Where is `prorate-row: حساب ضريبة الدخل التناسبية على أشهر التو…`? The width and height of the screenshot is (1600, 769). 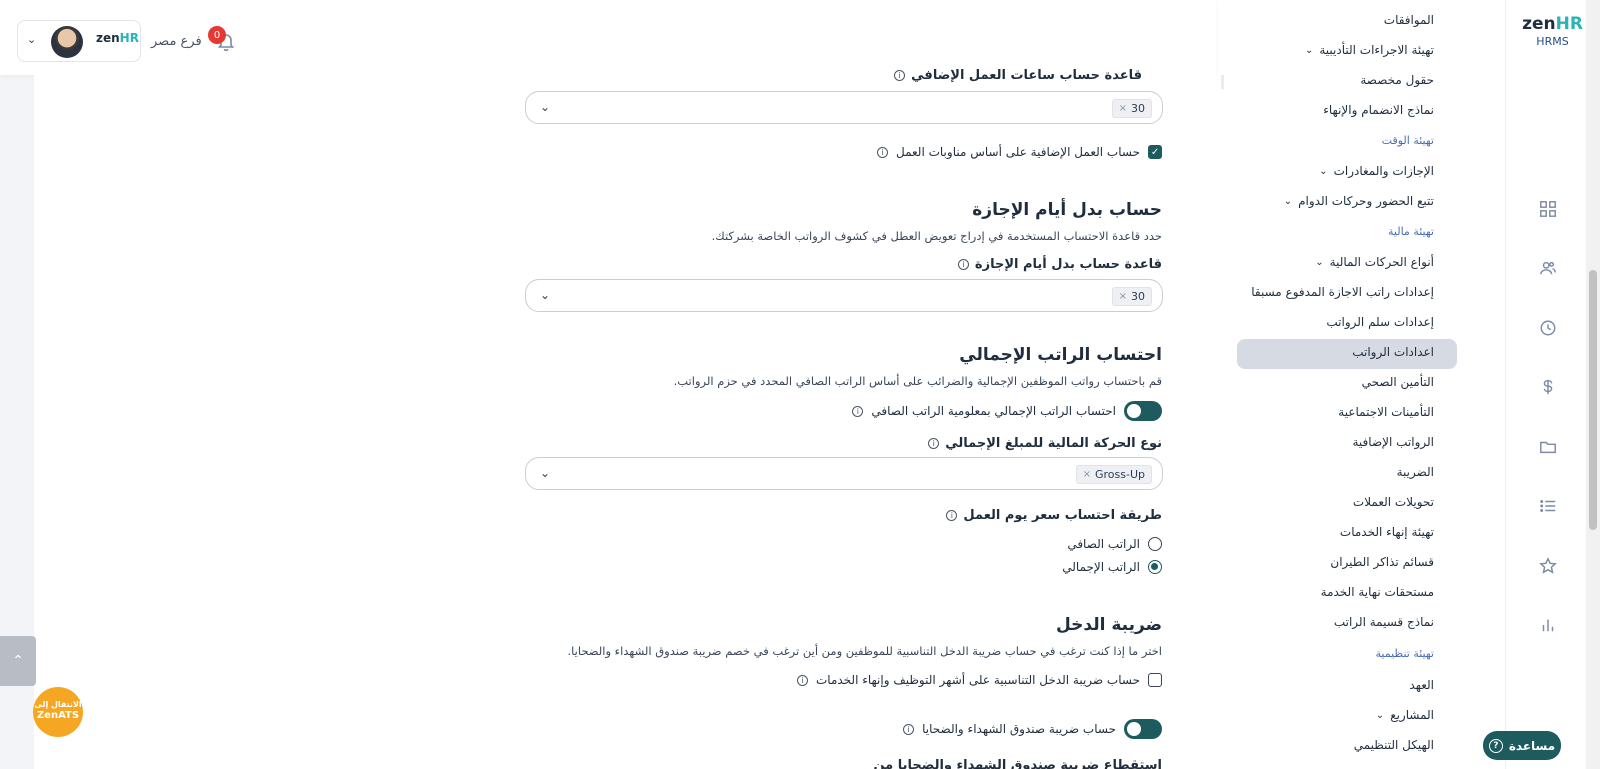
prorate-row: حساب ضريبة الدخل التناسبية على أشهر التو… is located at coordinates (979, 680).